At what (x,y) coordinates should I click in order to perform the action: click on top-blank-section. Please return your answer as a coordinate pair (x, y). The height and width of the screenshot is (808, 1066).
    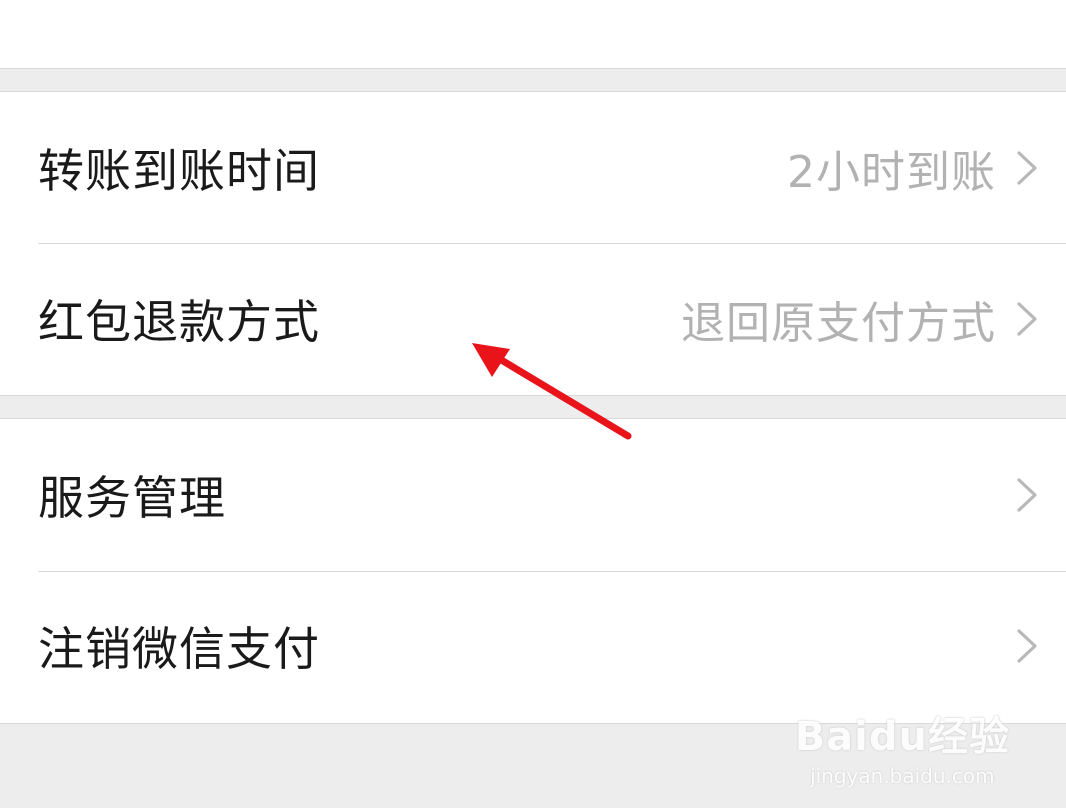
    Looking at the image, I should click on (533, 34).